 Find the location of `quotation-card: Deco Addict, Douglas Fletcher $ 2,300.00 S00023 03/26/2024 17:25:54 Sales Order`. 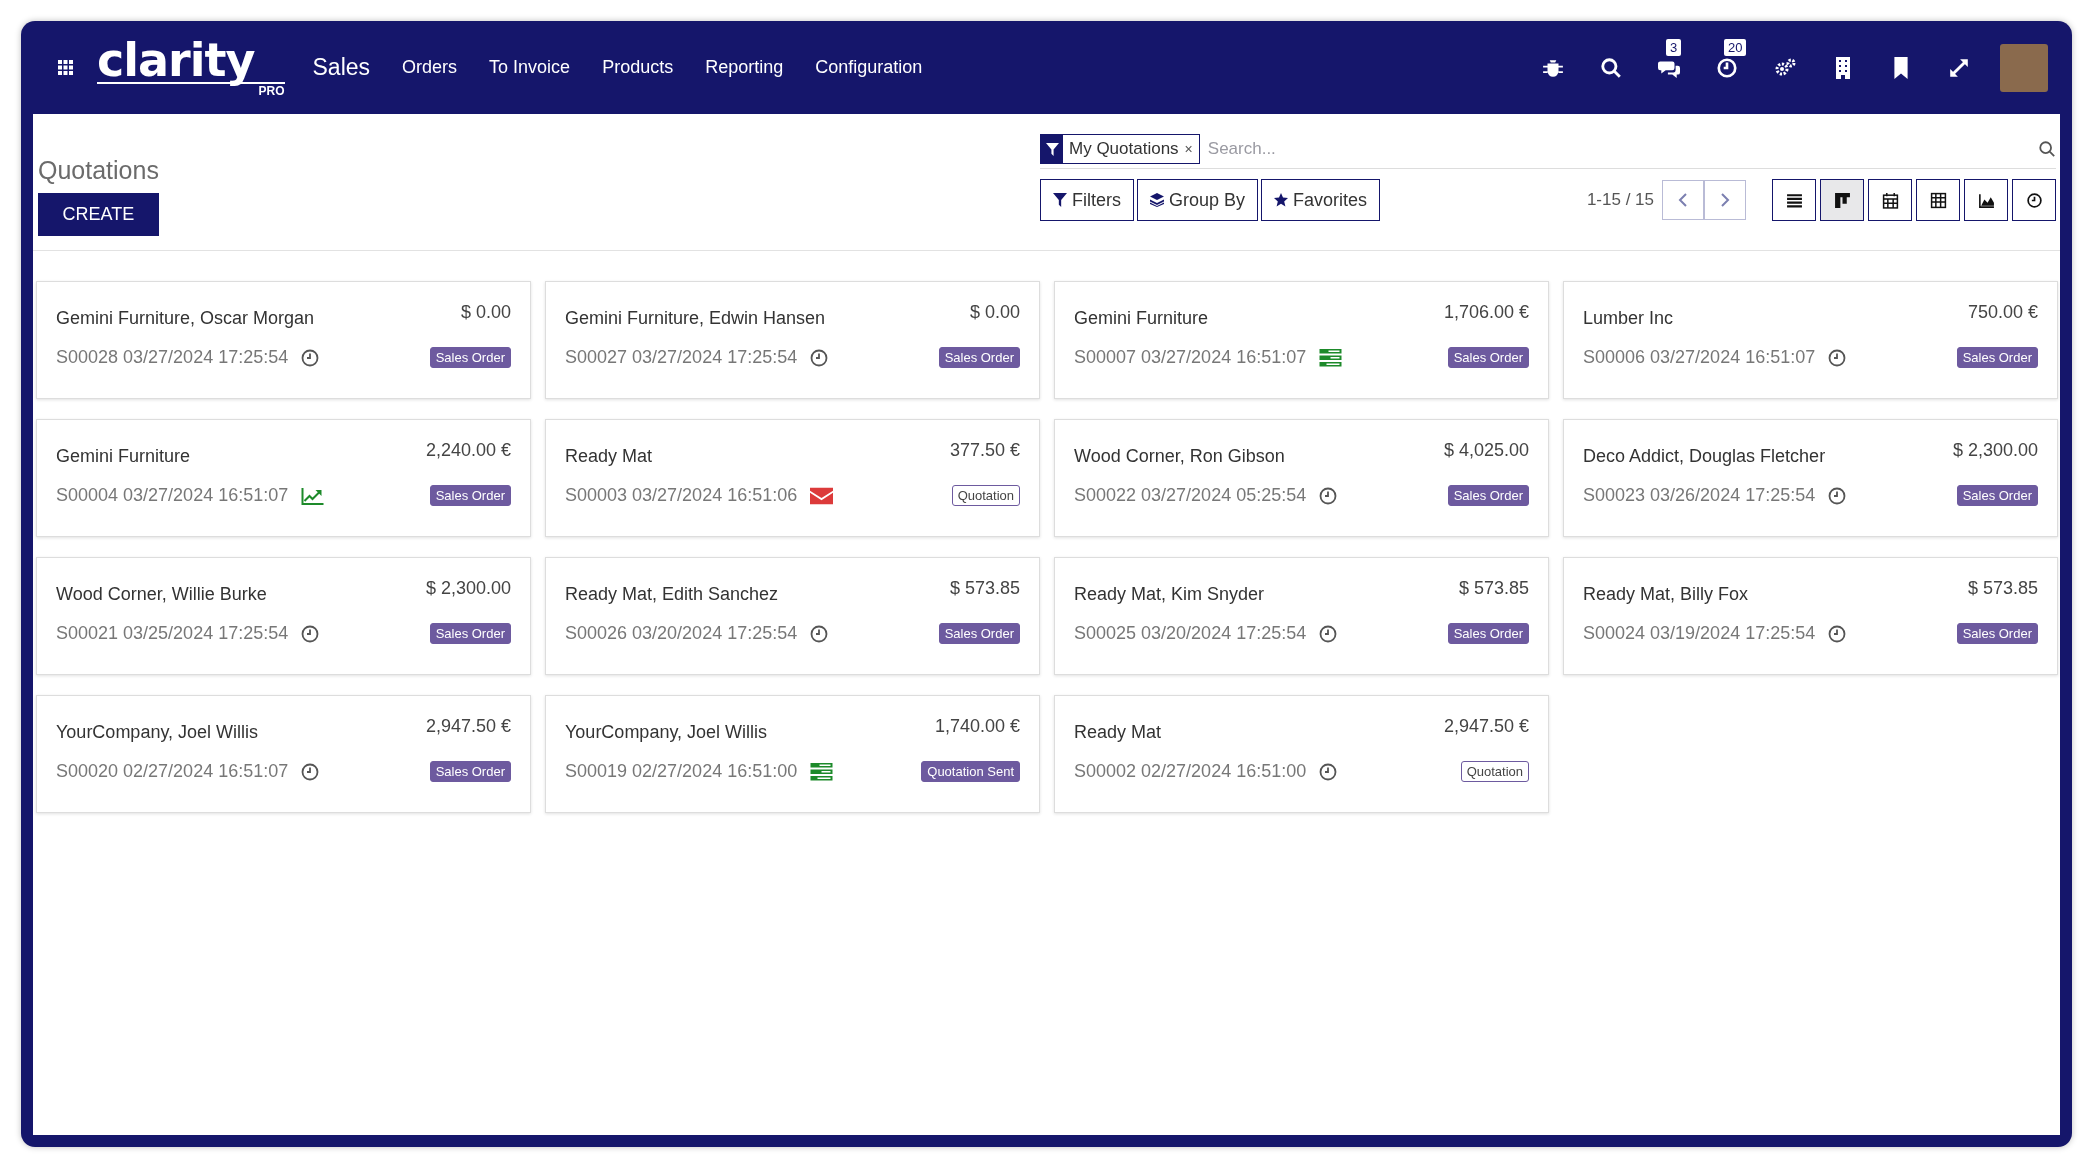

quotation-card: Deco Addict, Douglas Fletcher $ 2,300.00 S00023 03/26/2024 17:25:54 Sales Order is located at coordinates (1810, 478).